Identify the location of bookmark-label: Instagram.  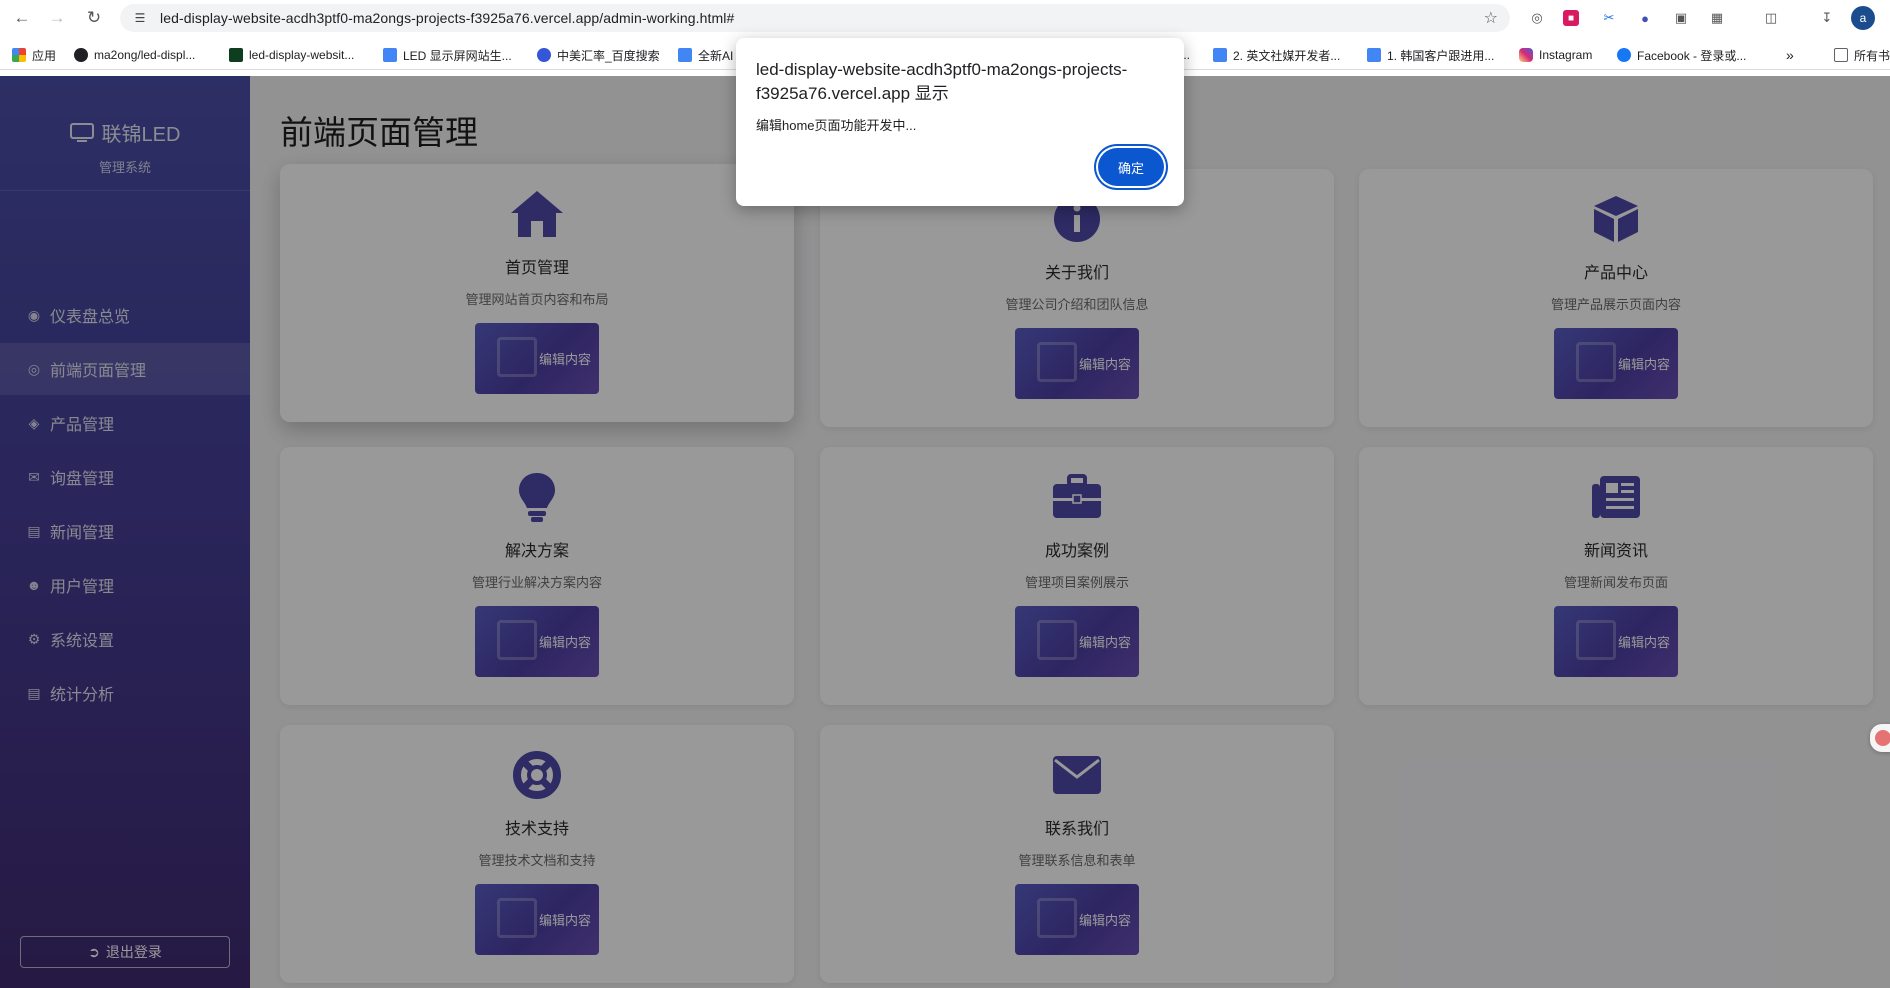
(1566, 55).